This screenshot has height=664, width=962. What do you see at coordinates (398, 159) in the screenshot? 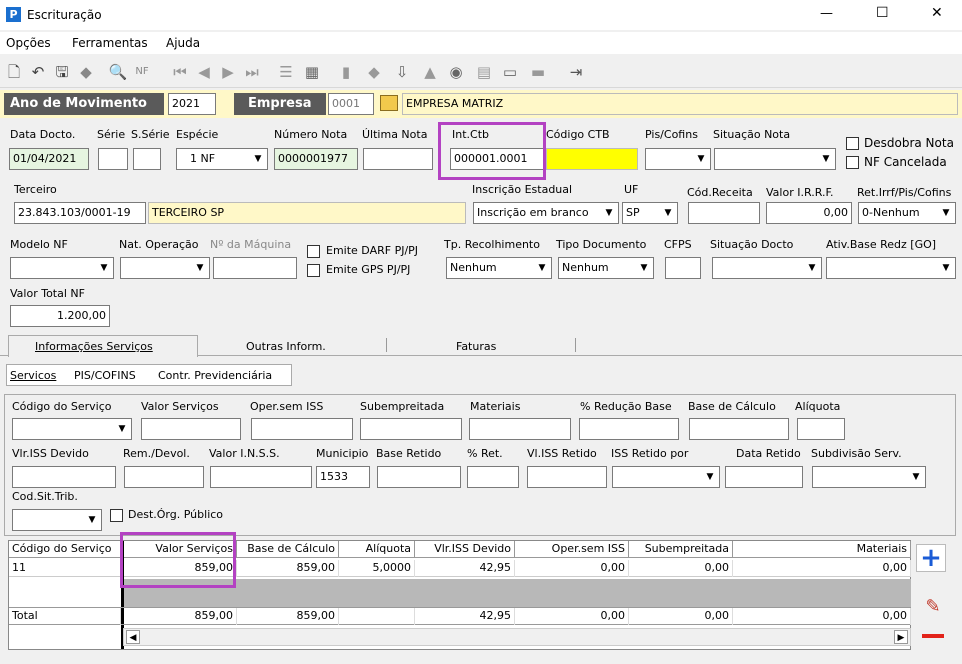
I see `ultima-nota-field` at bounding box center [398, 159].